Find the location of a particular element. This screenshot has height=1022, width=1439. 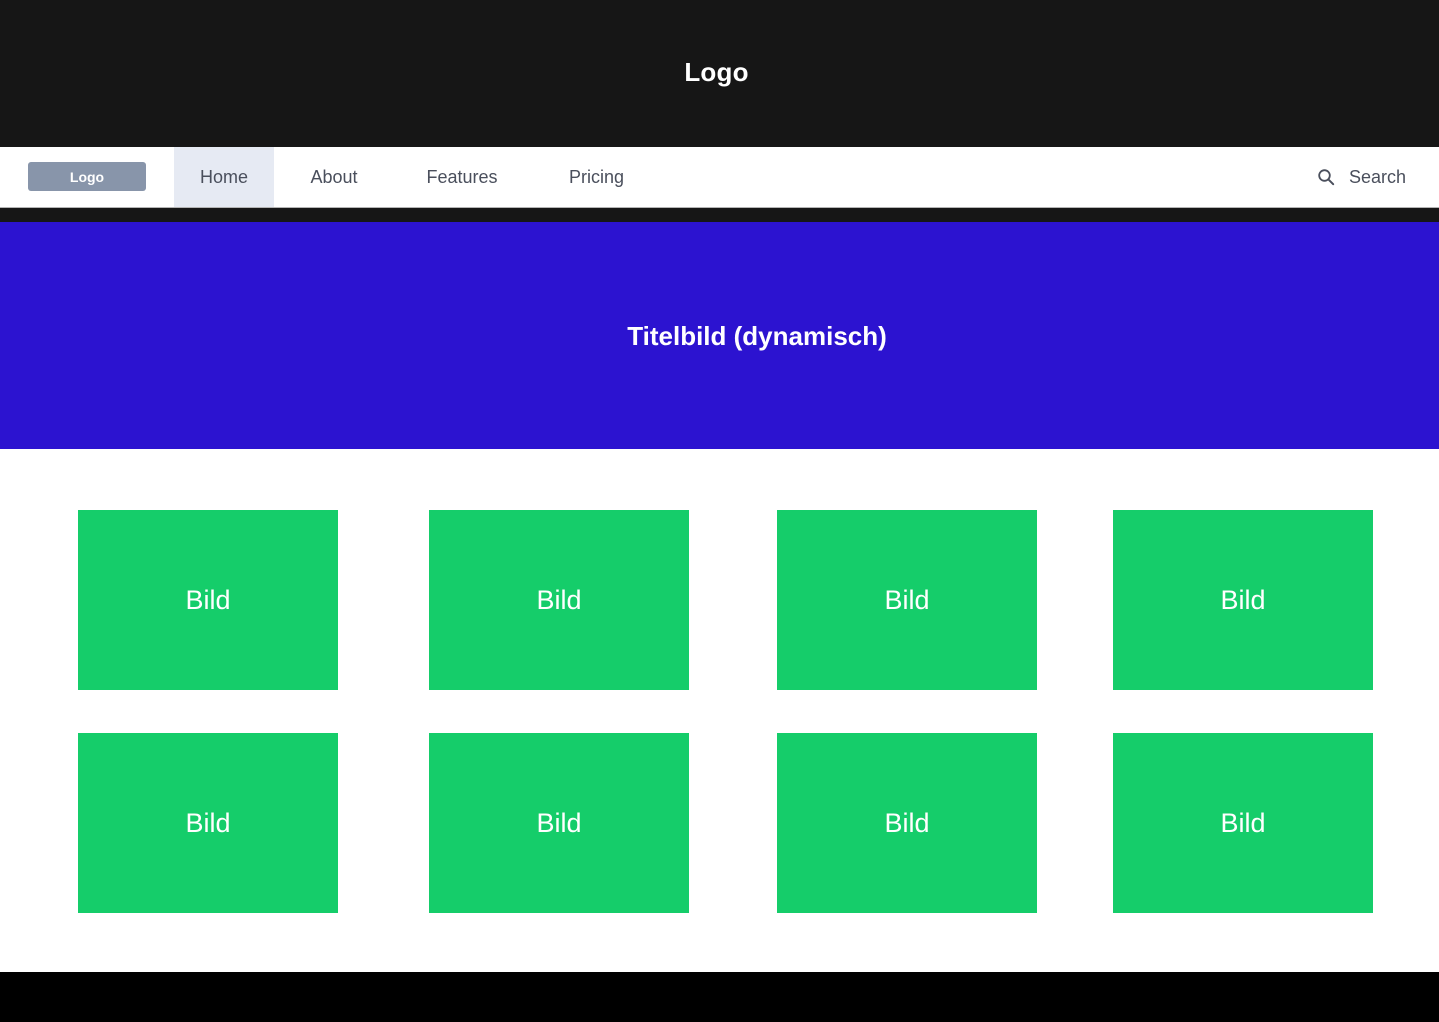

navbar: Logo Home About Features Pricing Search is located at coordinates (719, 177).